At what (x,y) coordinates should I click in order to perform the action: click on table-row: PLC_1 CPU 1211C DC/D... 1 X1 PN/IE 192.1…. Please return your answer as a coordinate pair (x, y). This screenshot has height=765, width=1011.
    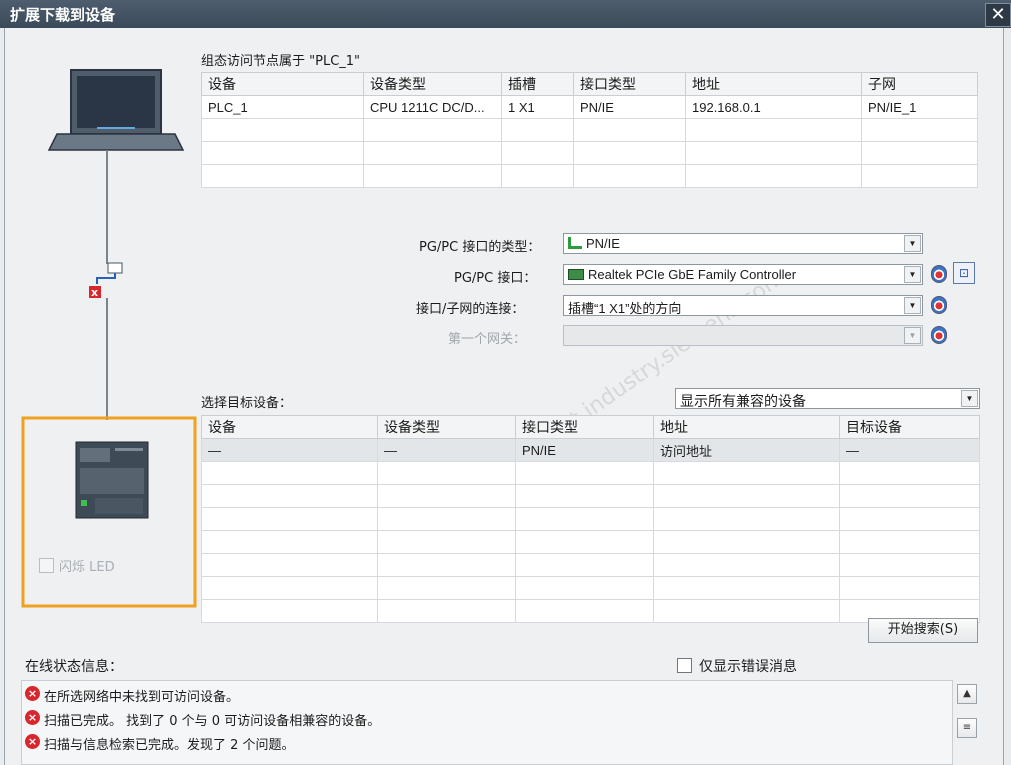
    Looking at the image, I should click on (589, 107).